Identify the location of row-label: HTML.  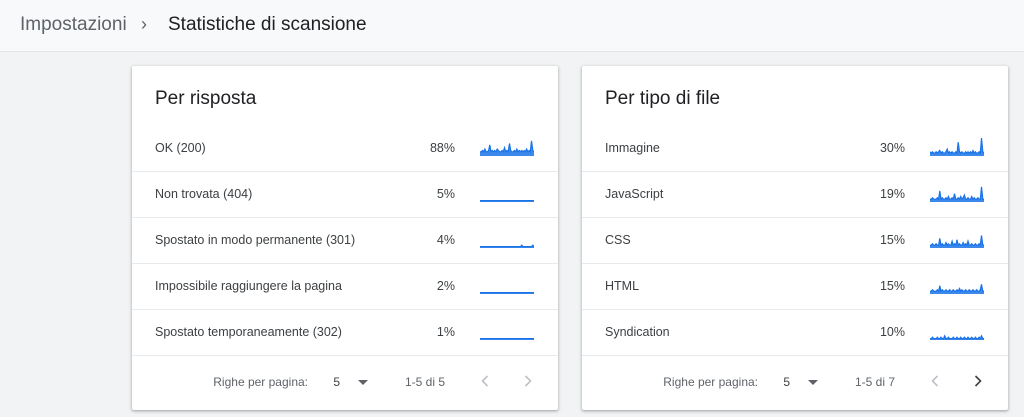
(622, 286).